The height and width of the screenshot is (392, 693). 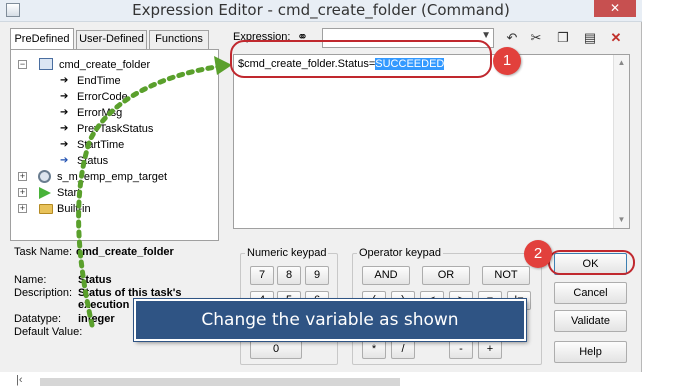 What do you see at coordinates (361, 59) in the screenshot?
I see `highlight-oval-expression` at bounding box center [361, 59].